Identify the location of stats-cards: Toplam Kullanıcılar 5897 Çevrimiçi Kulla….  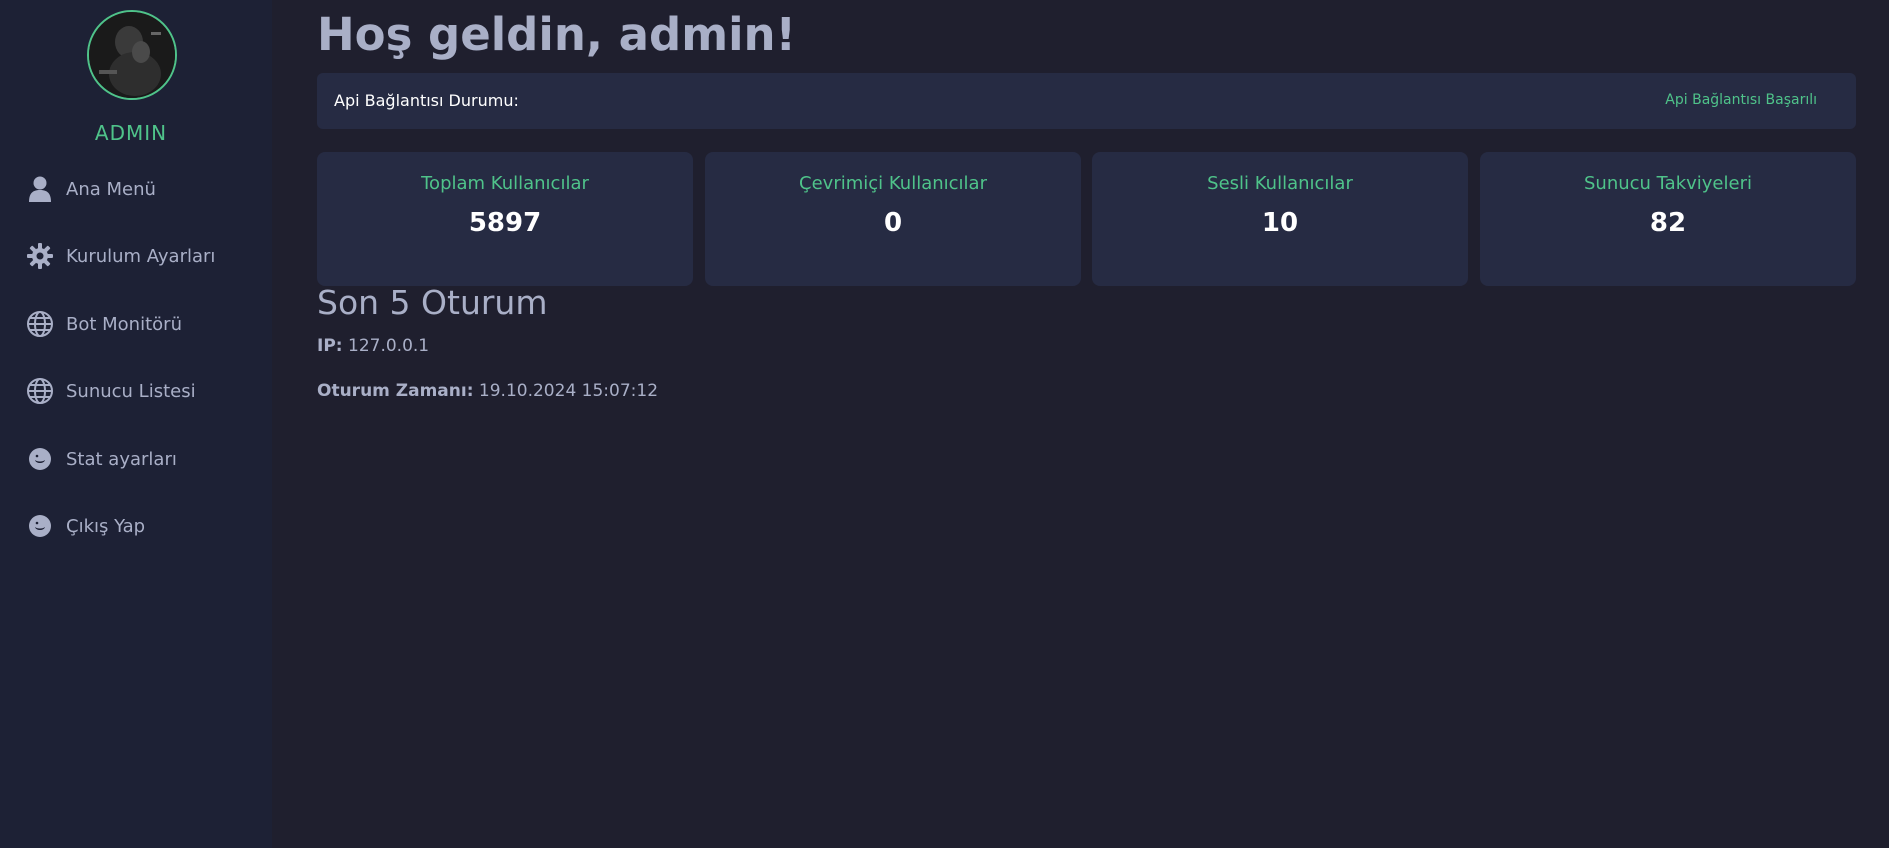
(1087, 219).